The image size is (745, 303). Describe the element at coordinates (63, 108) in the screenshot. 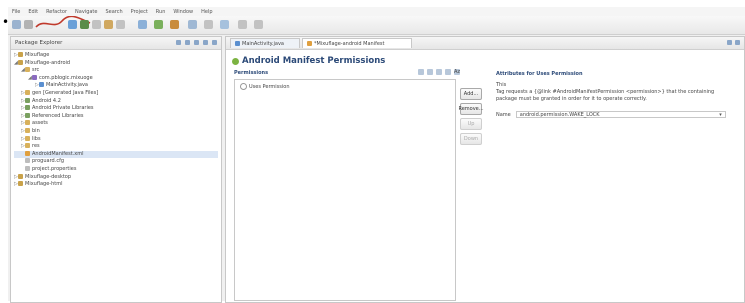

I see `tree-item-label: Android Private Libraries` at that location.